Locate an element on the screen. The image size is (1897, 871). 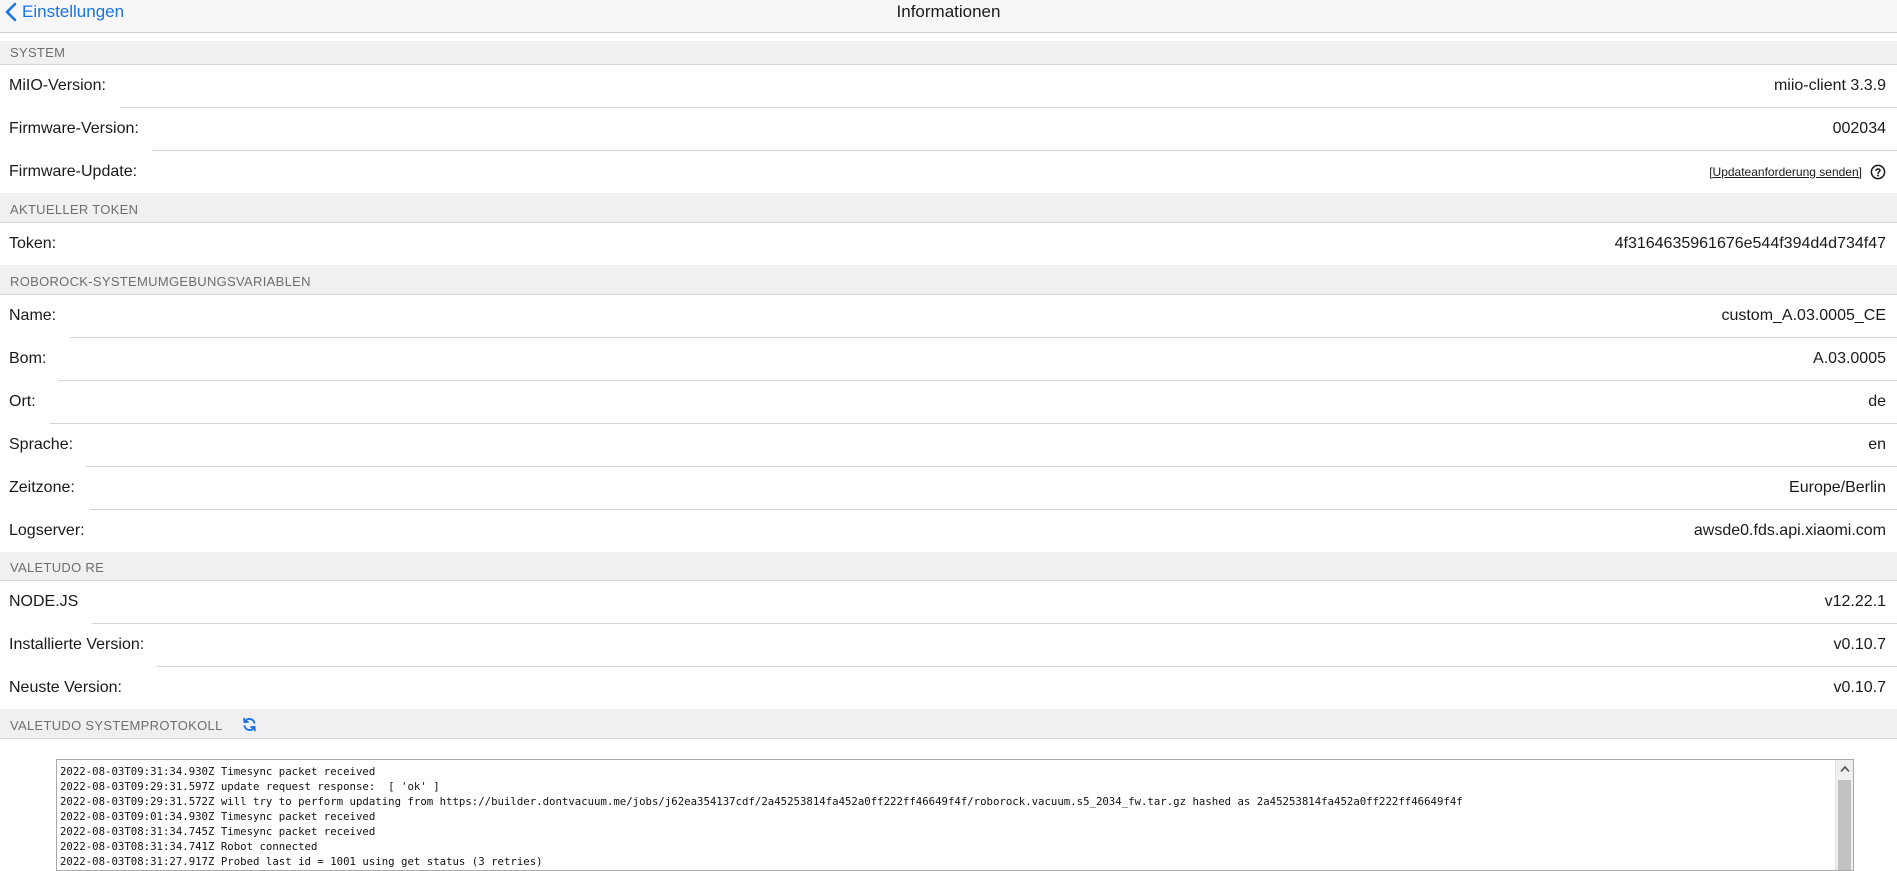
row-value: Europe/Berlin is located at coordinates (1837, 487).